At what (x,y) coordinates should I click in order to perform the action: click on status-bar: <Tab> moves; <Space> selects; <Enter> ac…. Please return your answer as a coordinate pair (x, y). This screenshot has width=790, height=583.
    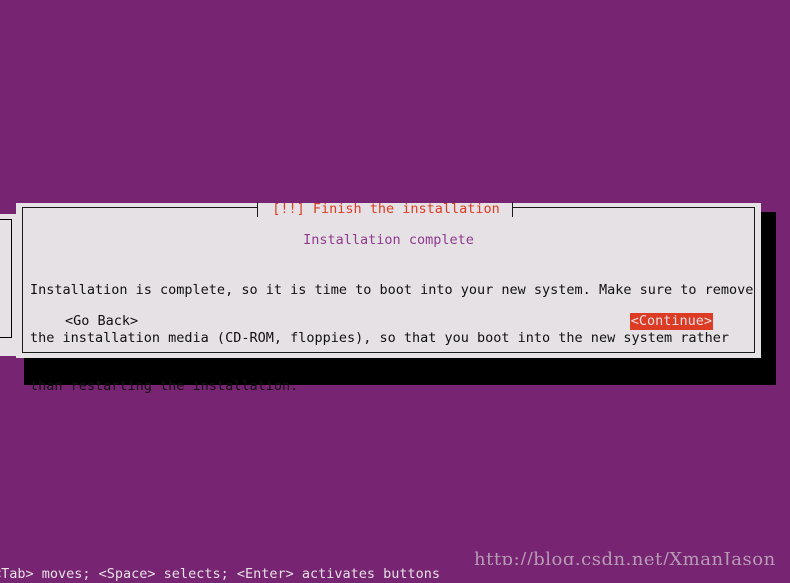
    Looking at the image, I should click on (395, 574).